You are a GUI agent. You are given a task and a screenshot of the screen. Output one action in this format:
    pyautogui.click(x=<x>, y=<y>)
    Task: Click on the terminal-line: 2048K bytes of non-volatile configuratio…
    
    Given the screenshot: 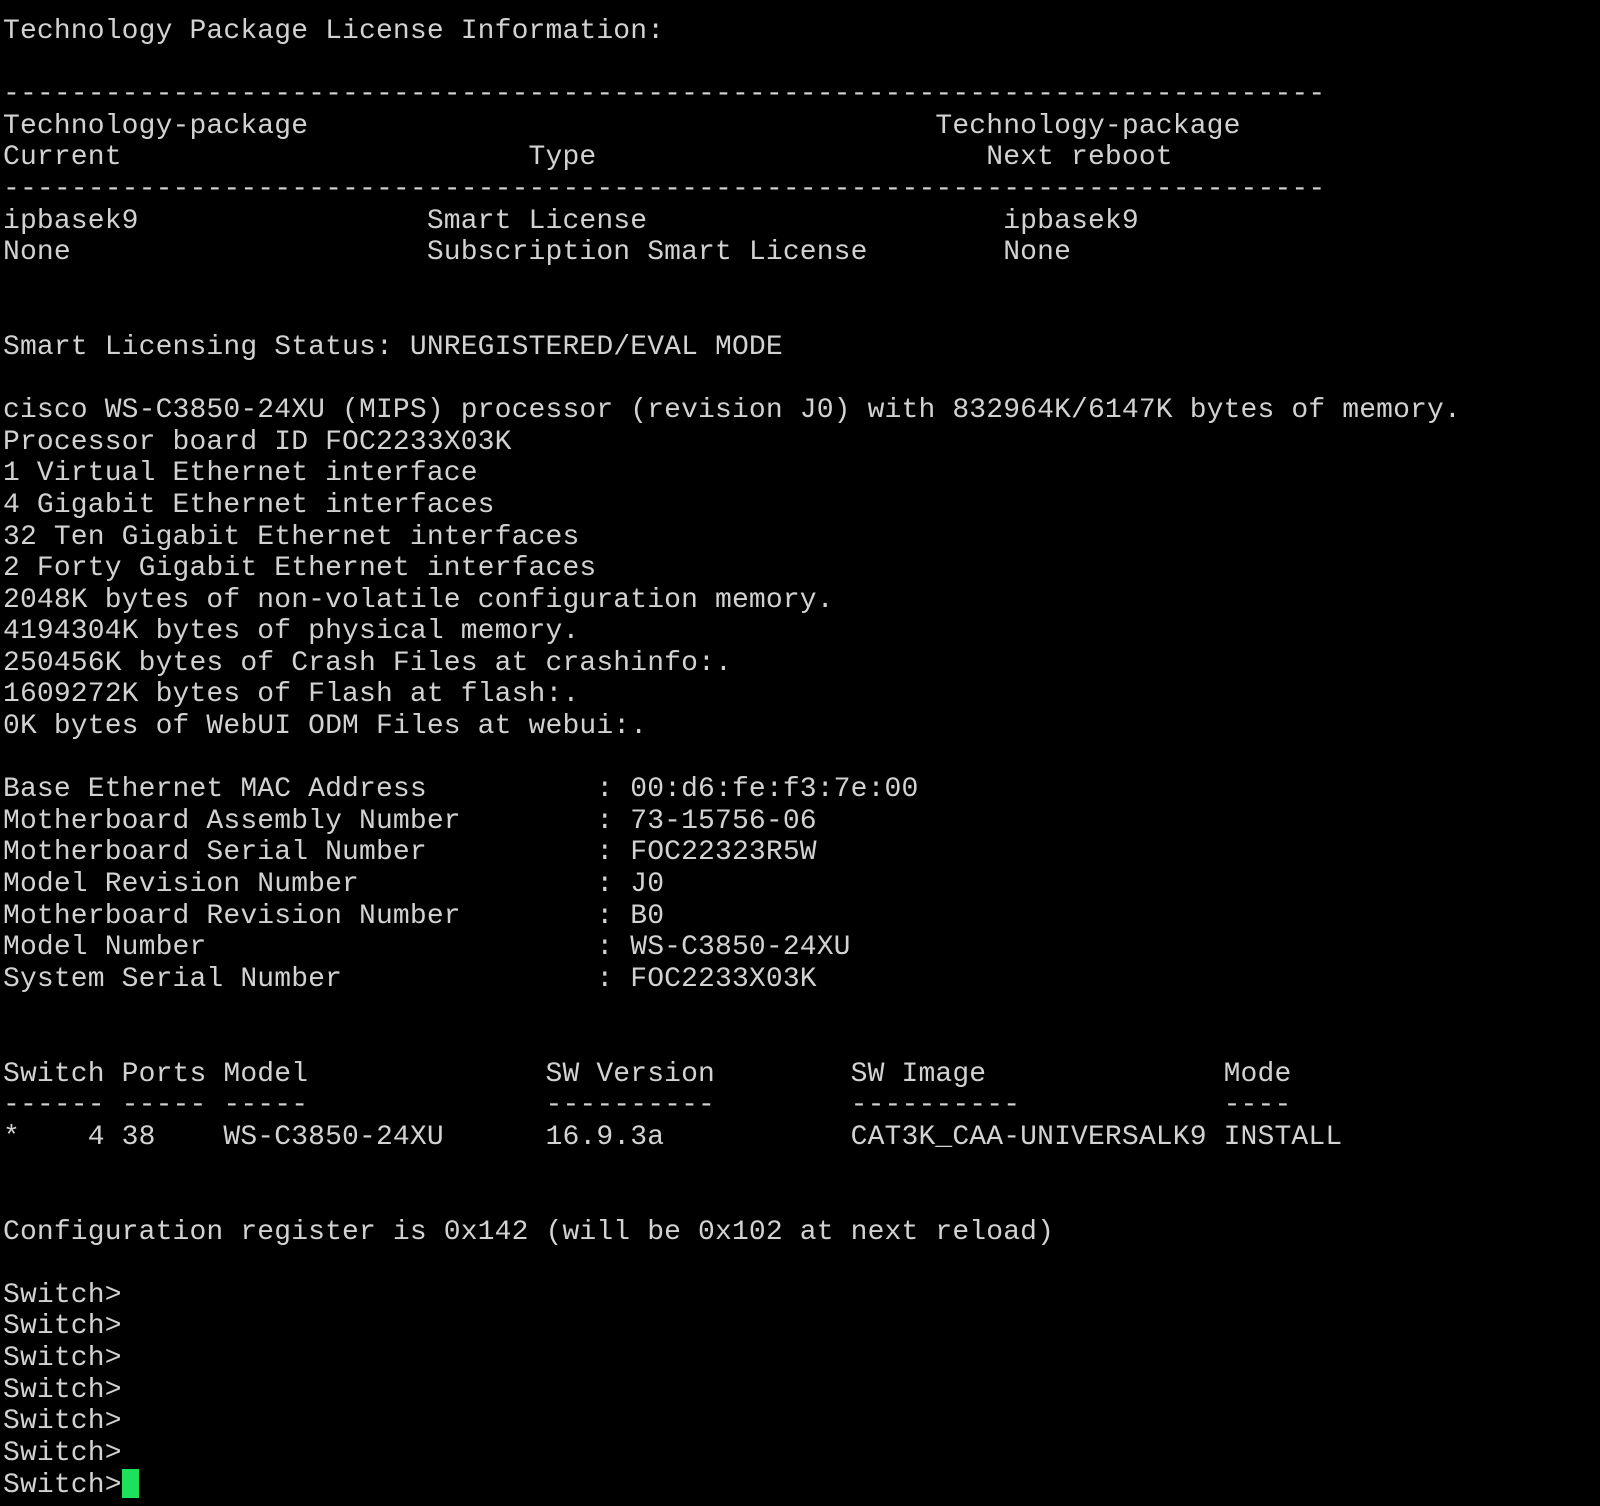 What is the action you would take?
    pyautogui.click(x=418, y=600)
    